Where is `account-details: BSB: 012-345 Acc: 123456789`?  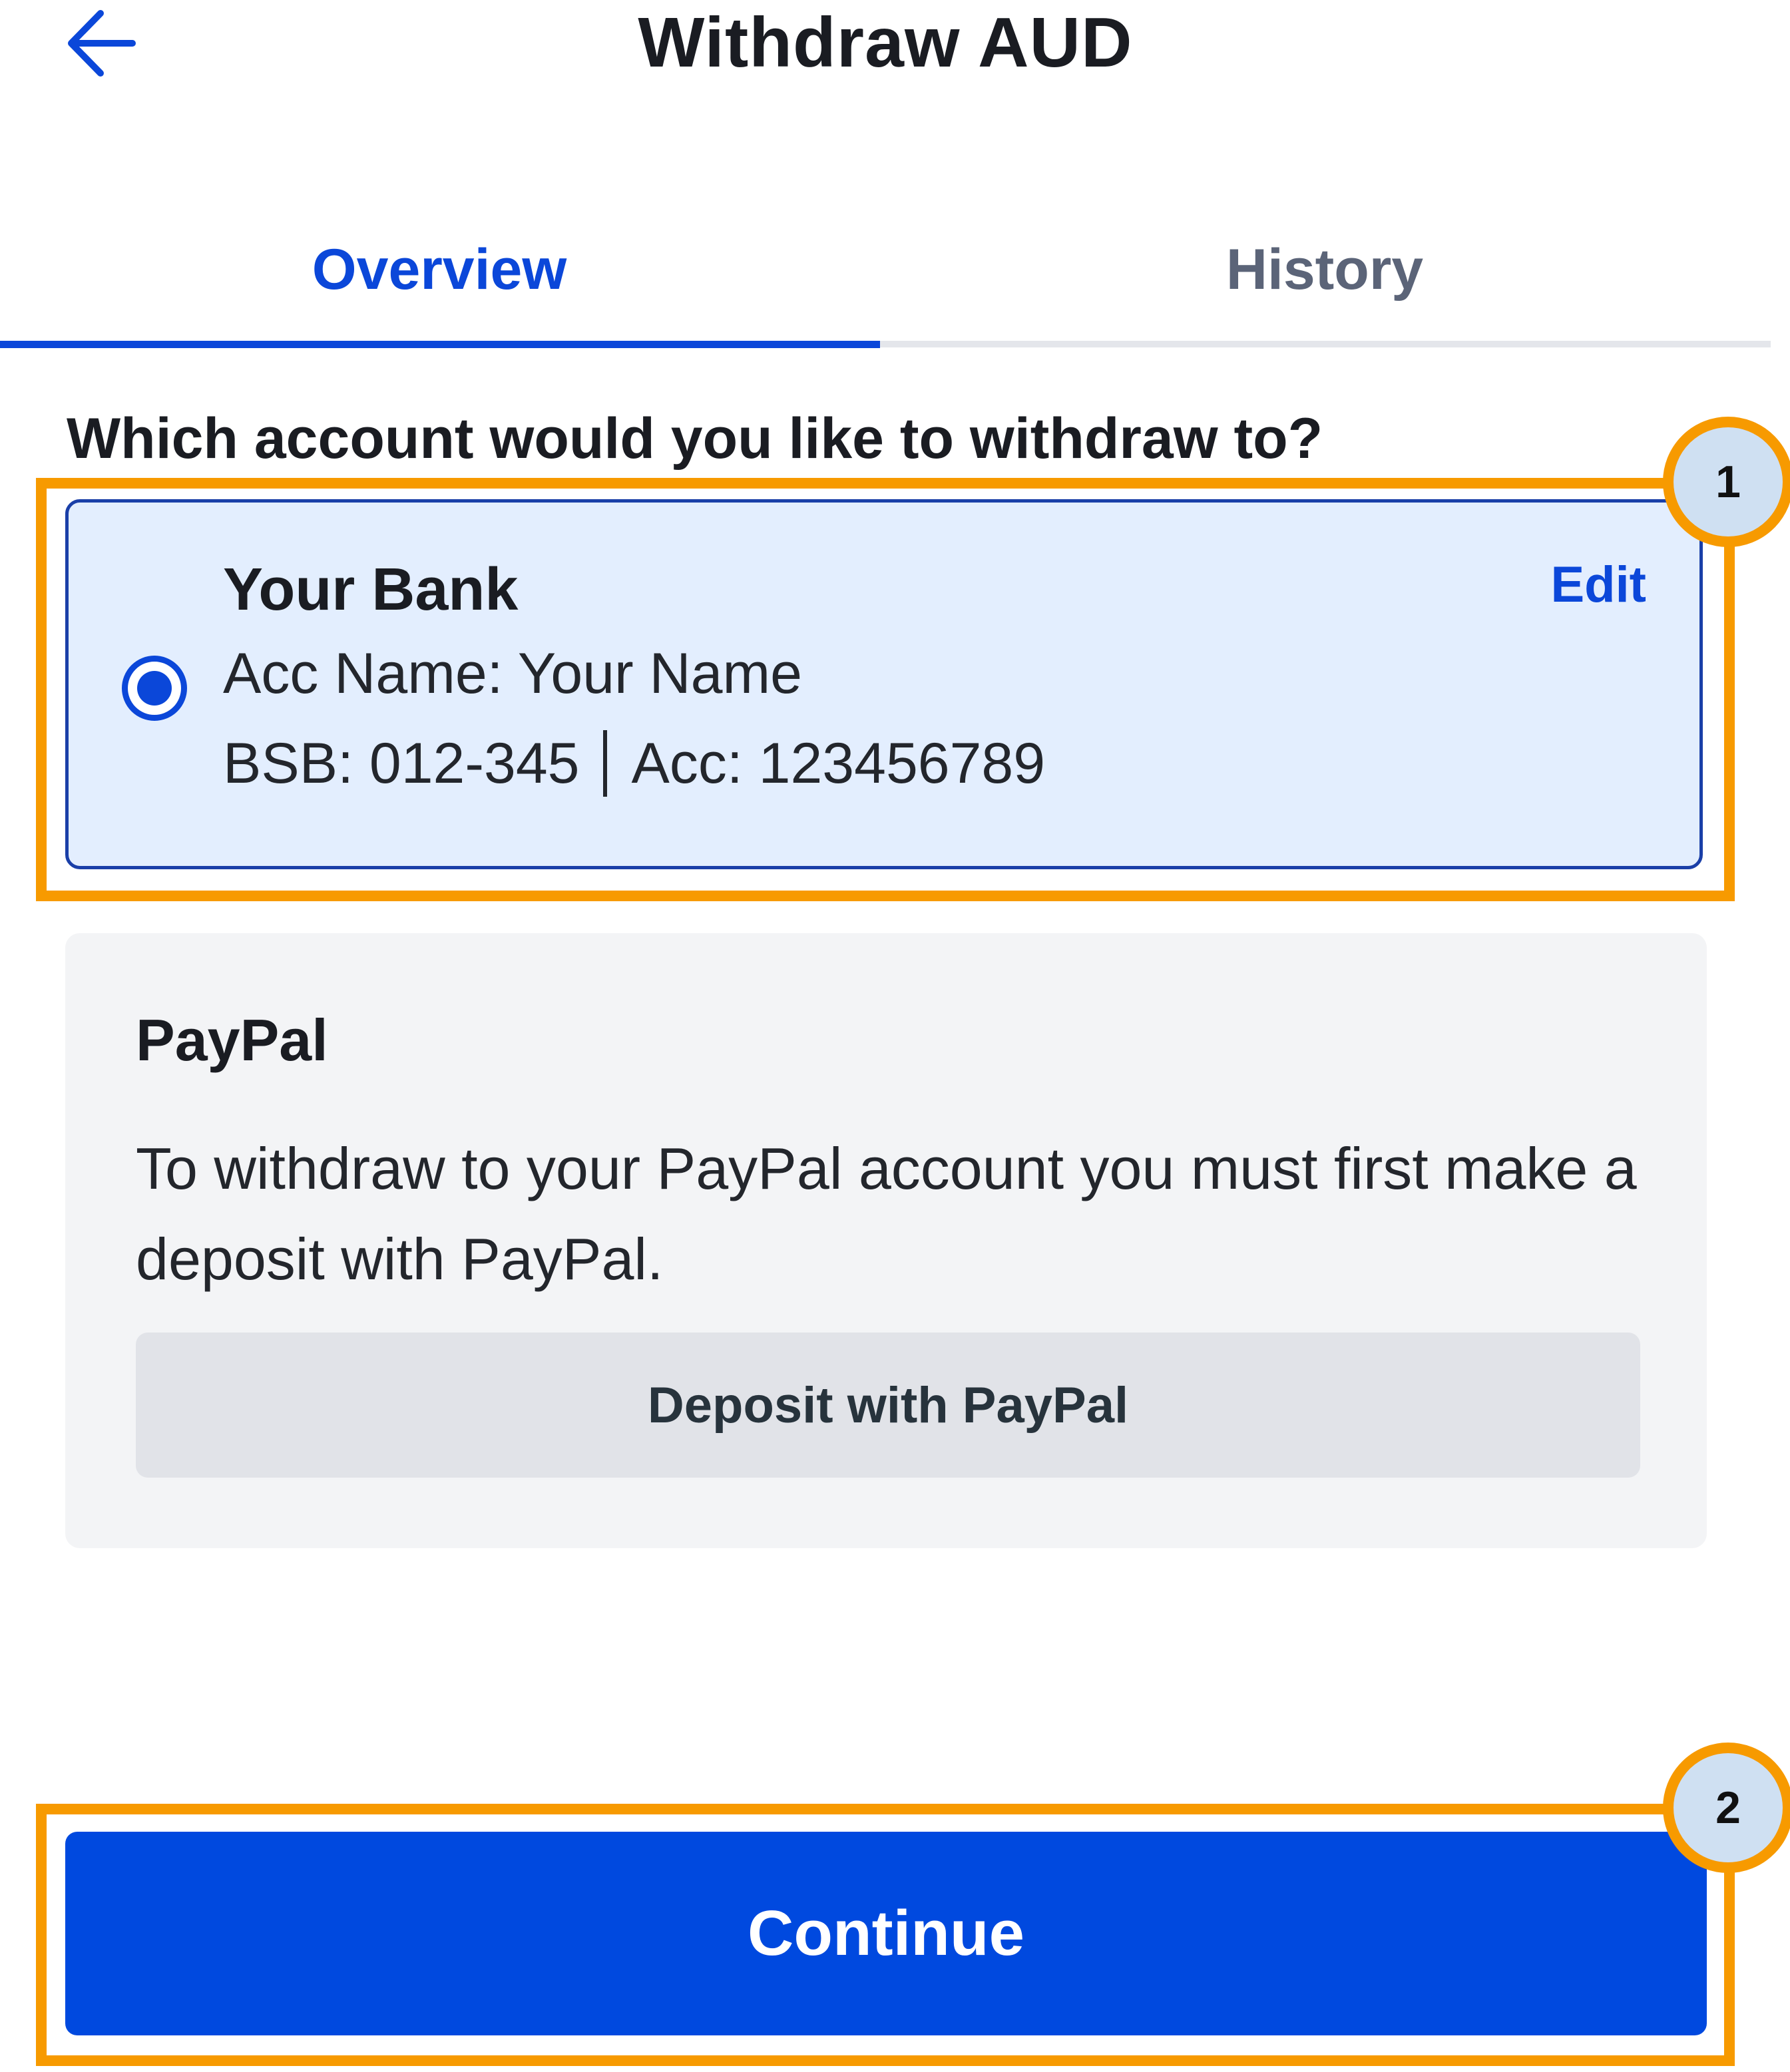 account-details: BSB: 012-345 Acc: 123456789 is located at coordinates (634, 763).